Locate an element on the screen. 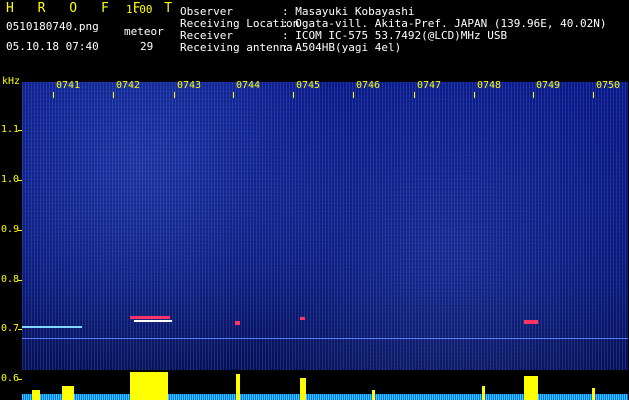 The height and width of the screenshot is (400, 629). antenna-label: Receiving antenna is located at coordinates (236, 47).